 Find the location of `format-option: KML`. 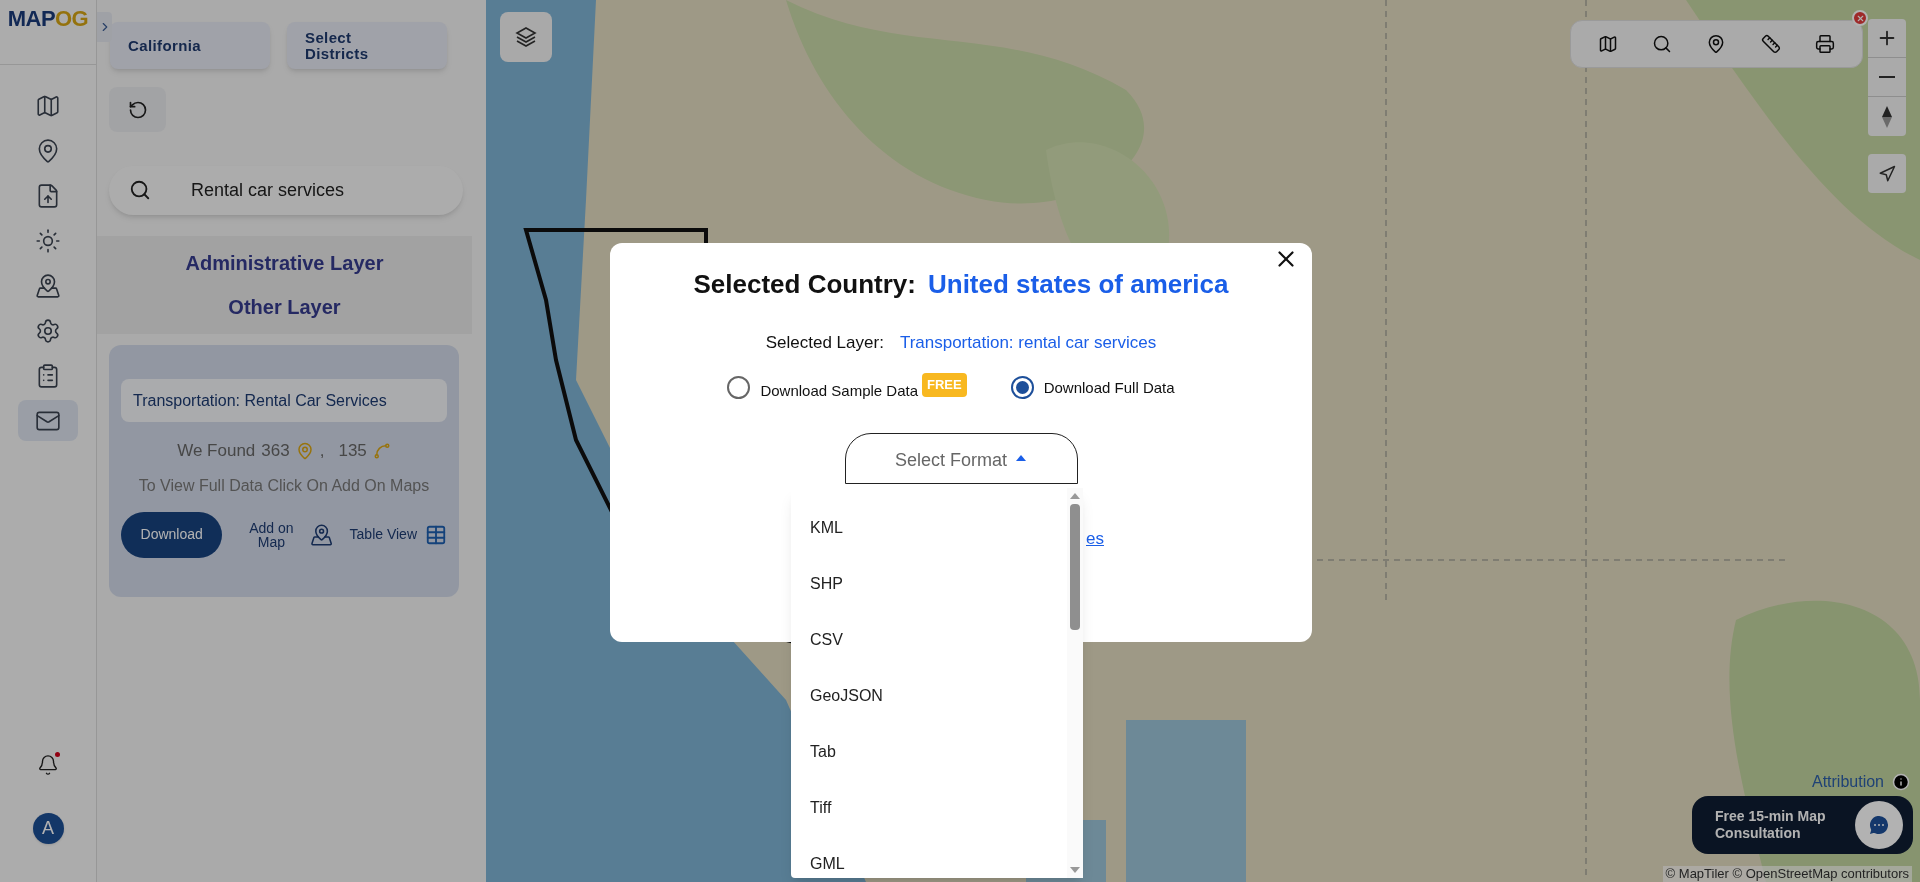

format-option: KML is located at coordinates (929, 528).